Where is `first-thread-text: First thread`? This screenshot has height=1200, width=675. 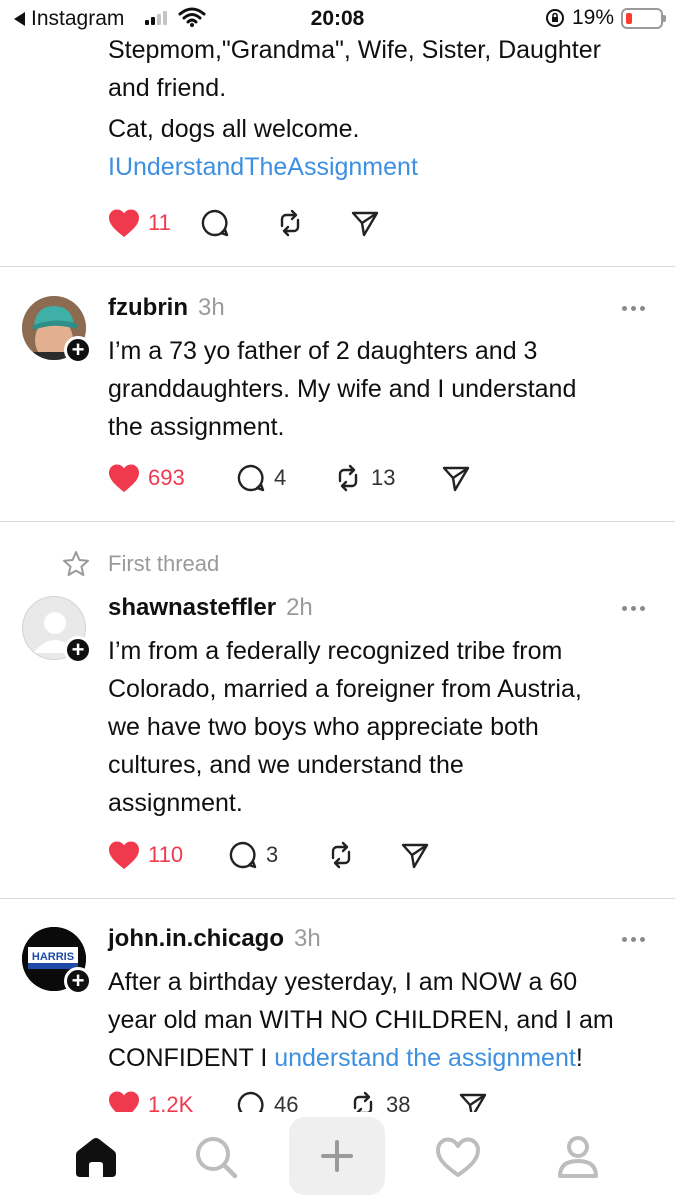 first-thread-text: First thread is located at coordinates (164, 563).